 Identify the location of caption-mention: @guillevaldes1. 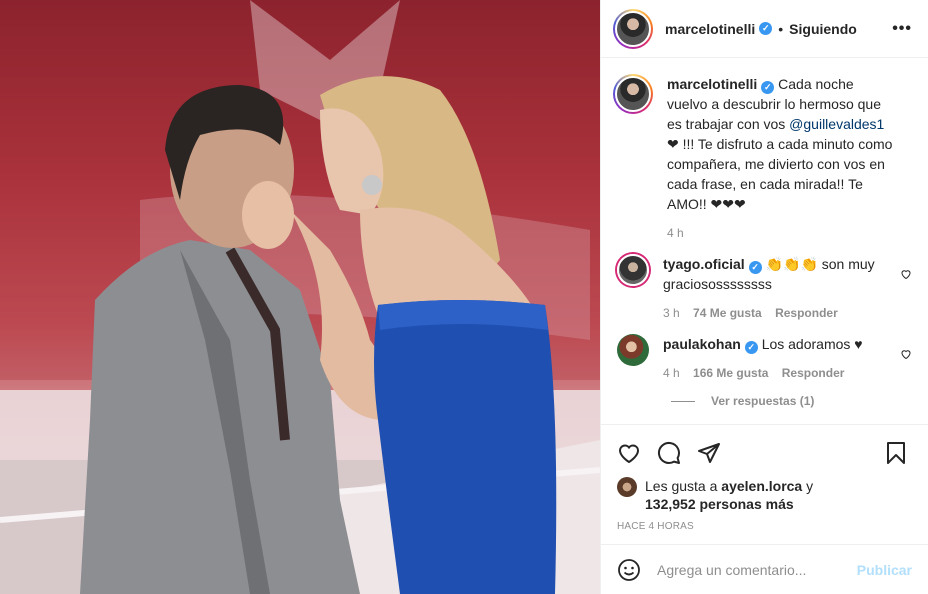
(836, 124).